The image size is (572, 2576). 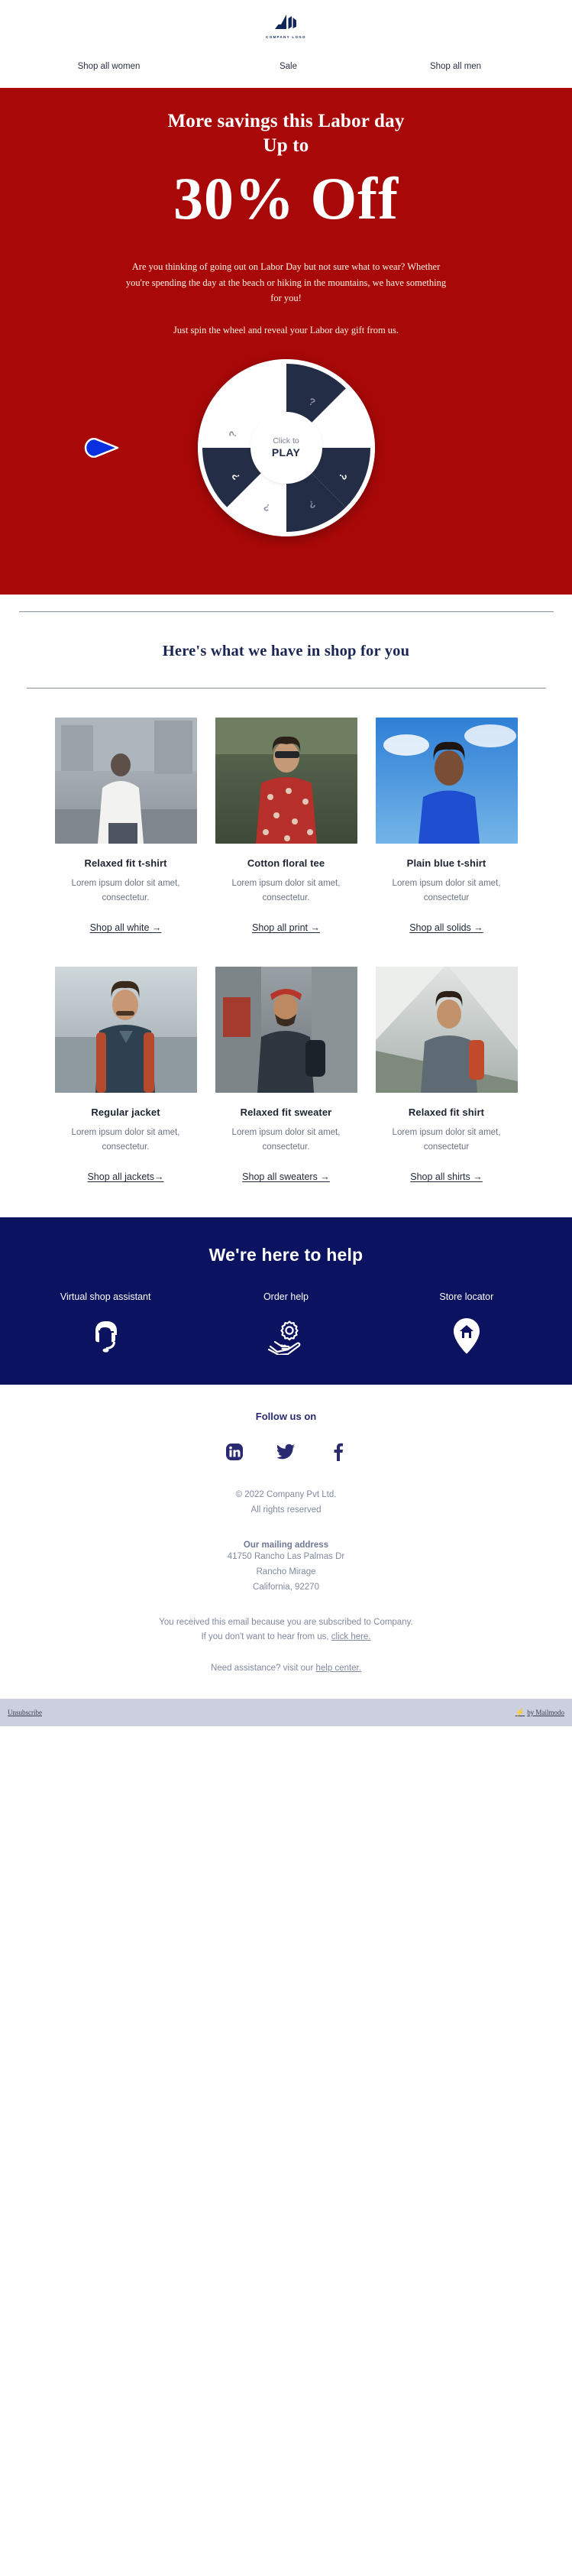 I want to click on headset-agent-icon, so click(x=105, y=1336).